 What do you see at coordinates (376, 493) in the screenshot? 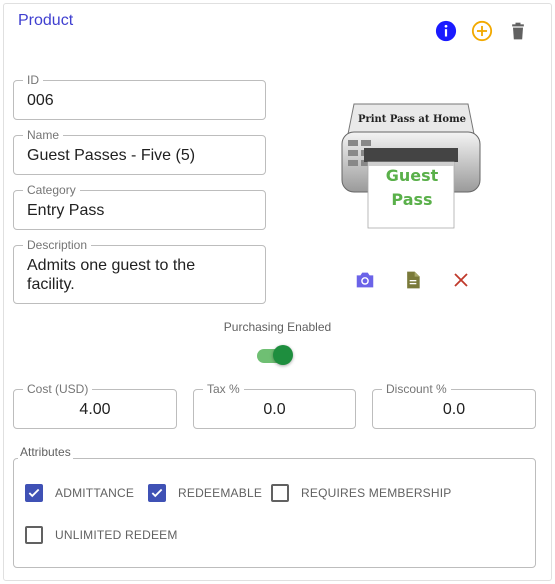
I see `checkbox-label: REQUIRES MEMBERSHIP` at bounding box center [376, 493].